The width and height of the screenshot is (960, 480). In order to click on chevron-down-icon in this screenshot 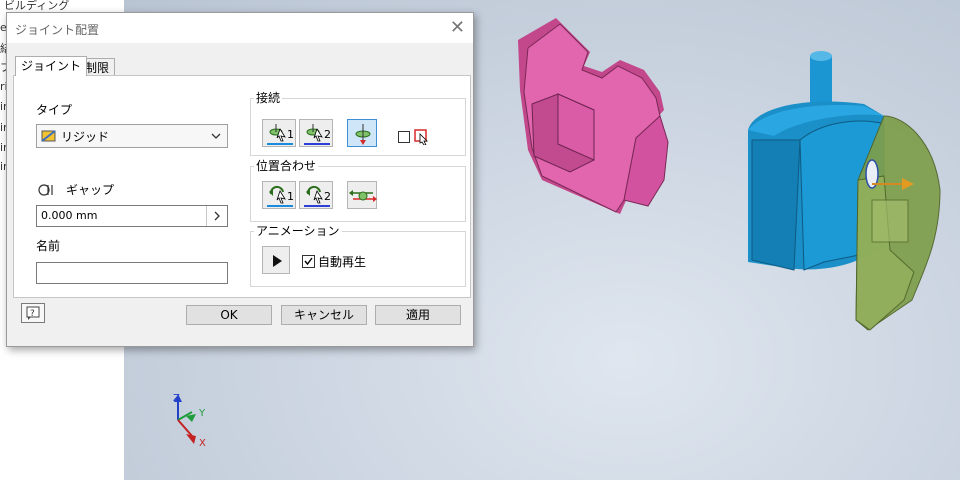, I will do `click(216, 136)`.